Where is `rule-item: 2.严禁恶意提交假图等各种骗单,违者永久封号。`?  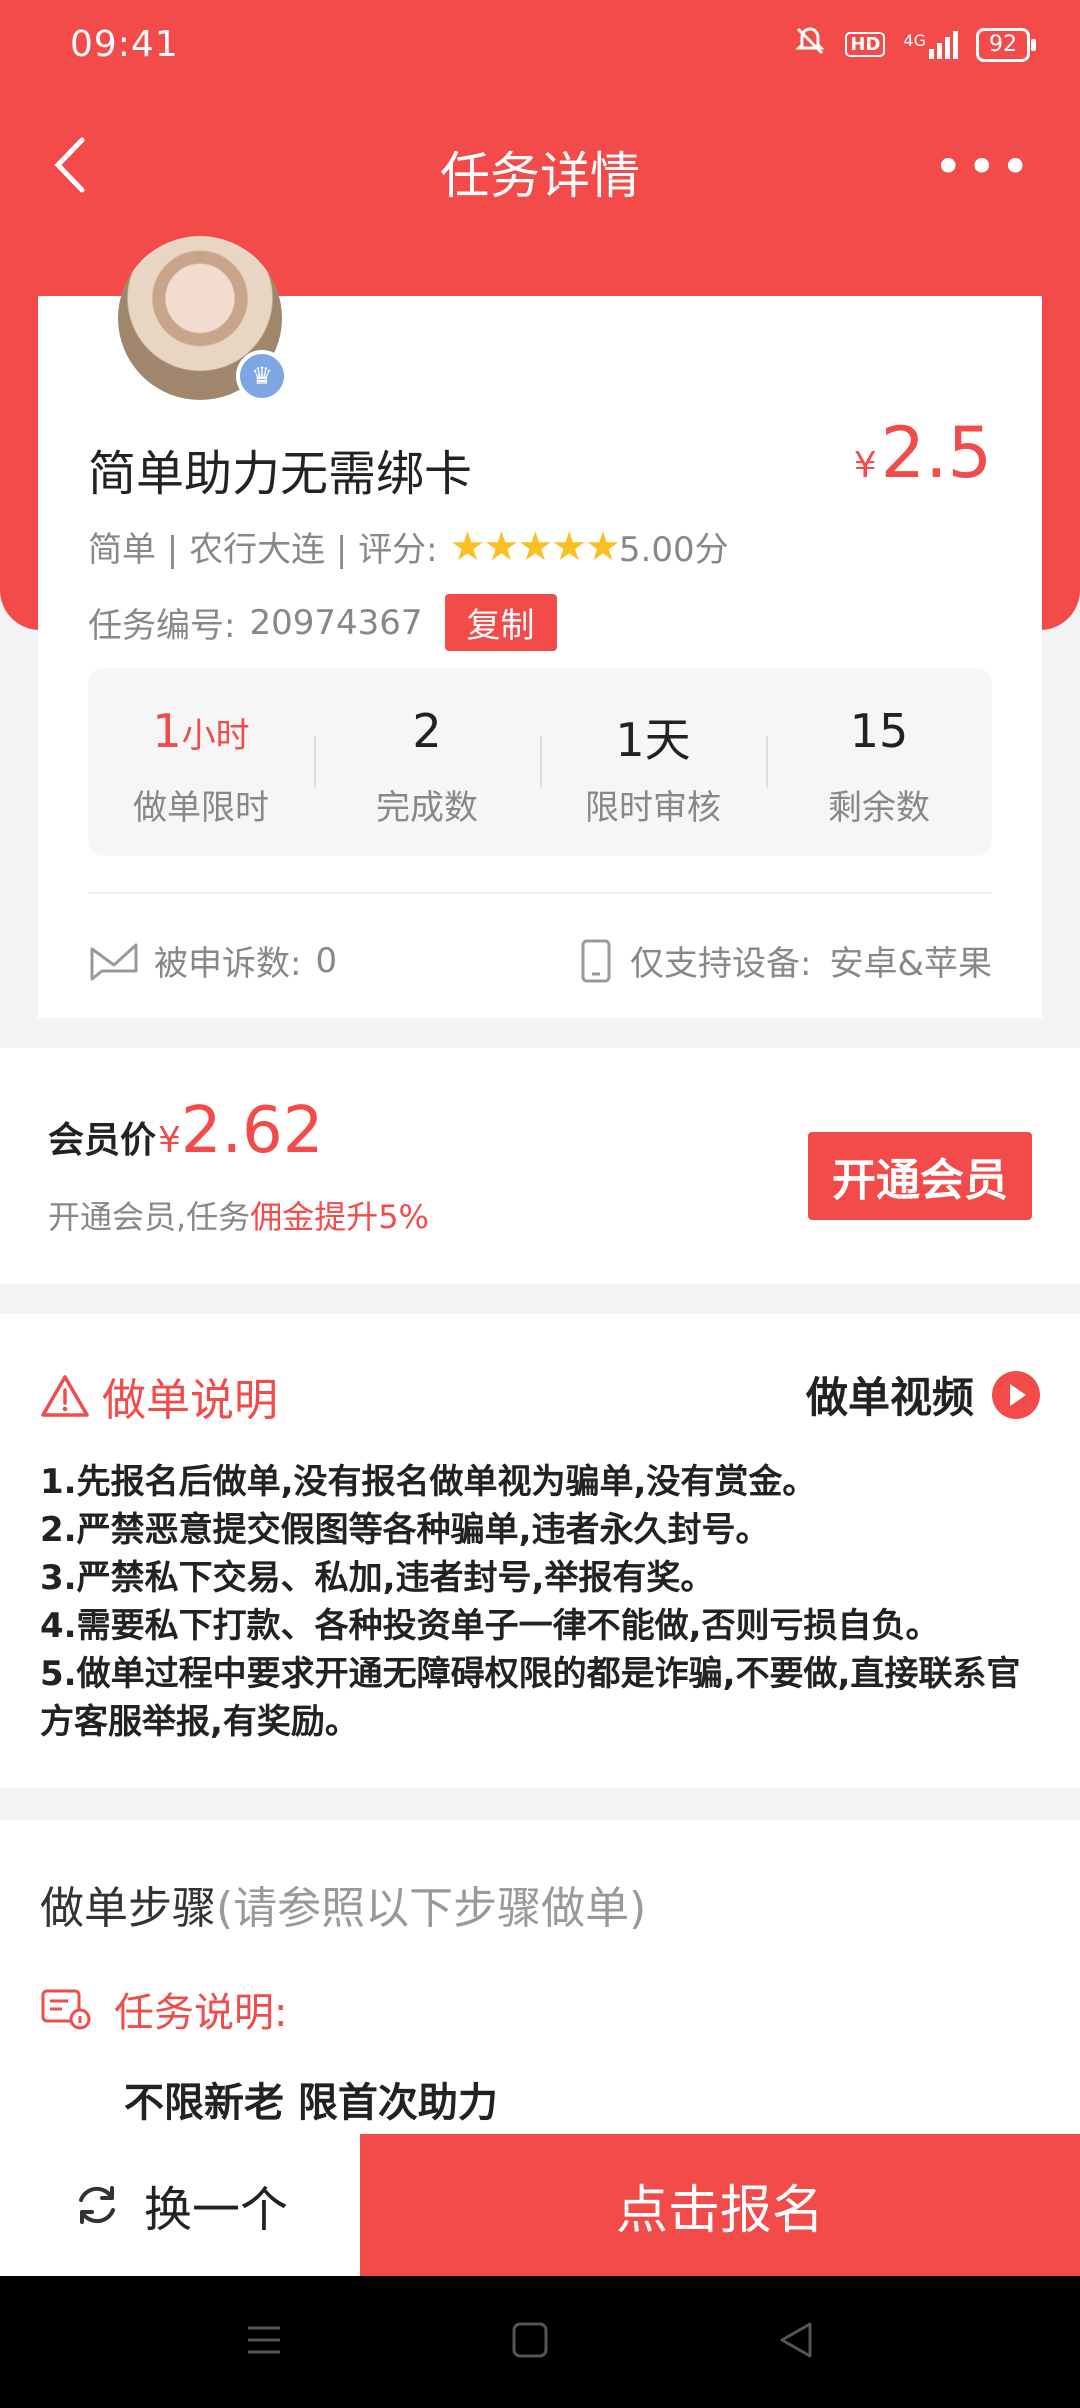
rule-item: 2.严禁恶意提交假图等各种骗单,违者永久封号。 is located at coordinates (405, 1530).